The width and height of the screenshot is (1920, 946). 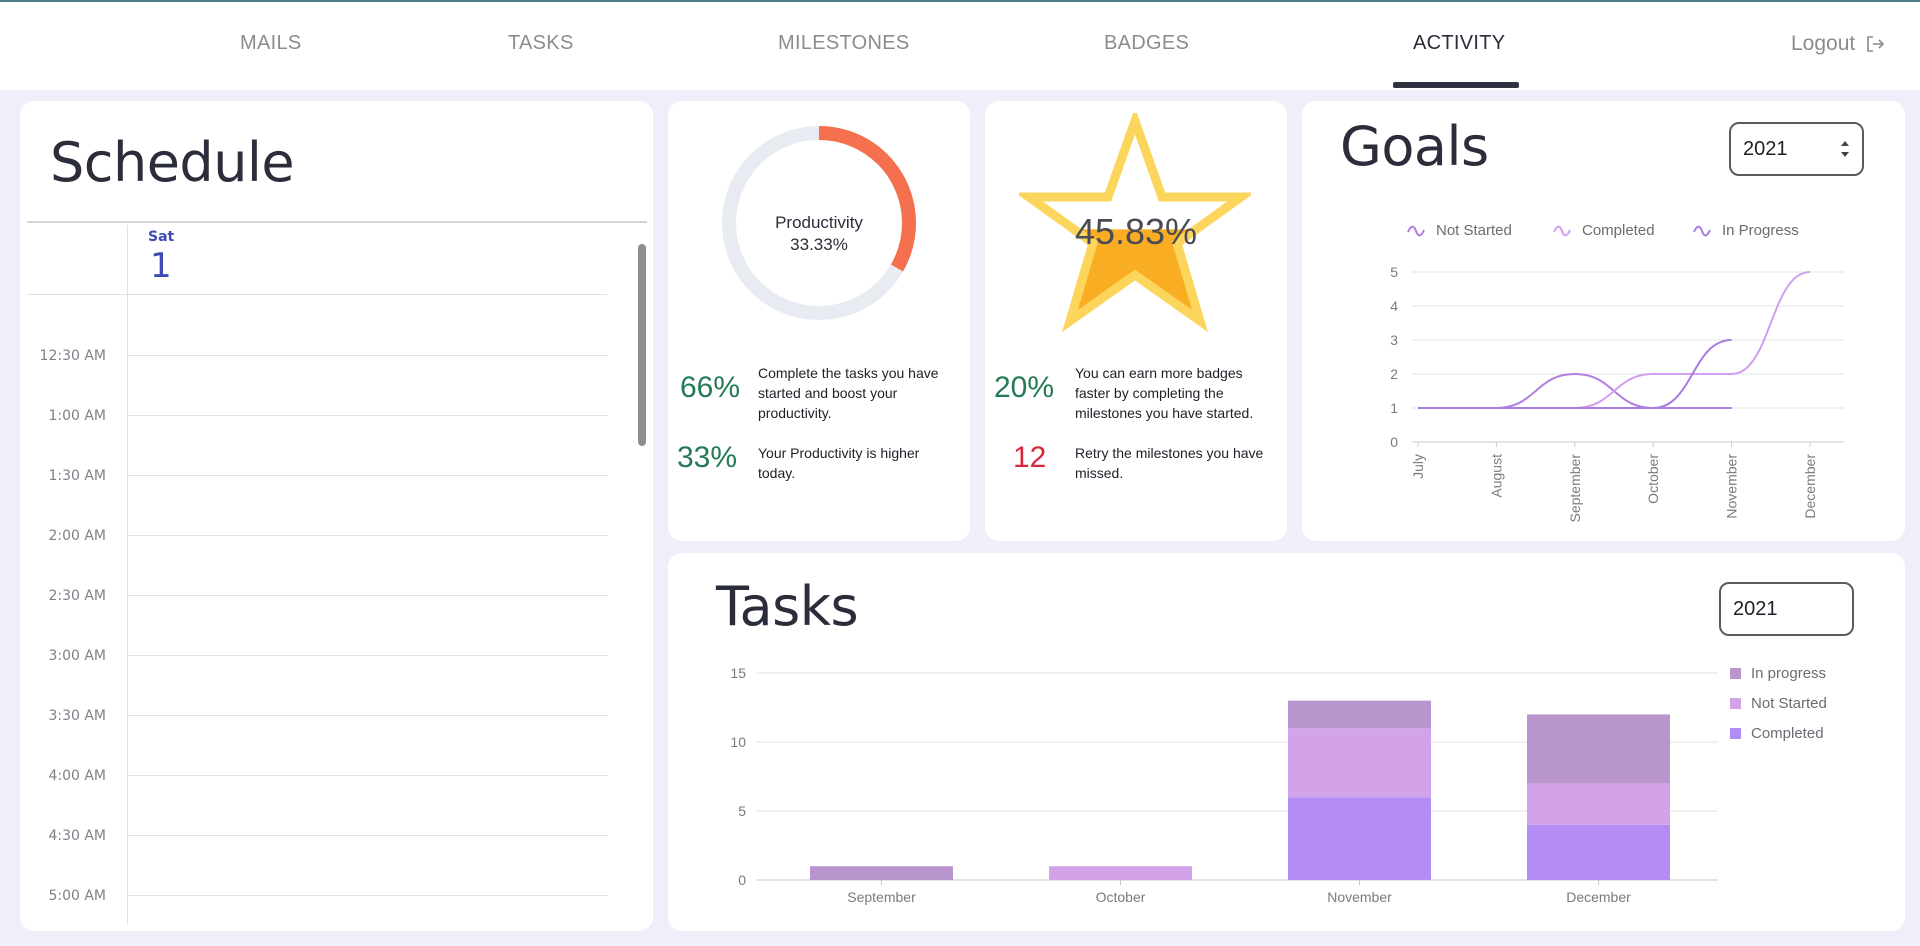 I want to click on logout-icon, so click(x=1876, y=44).